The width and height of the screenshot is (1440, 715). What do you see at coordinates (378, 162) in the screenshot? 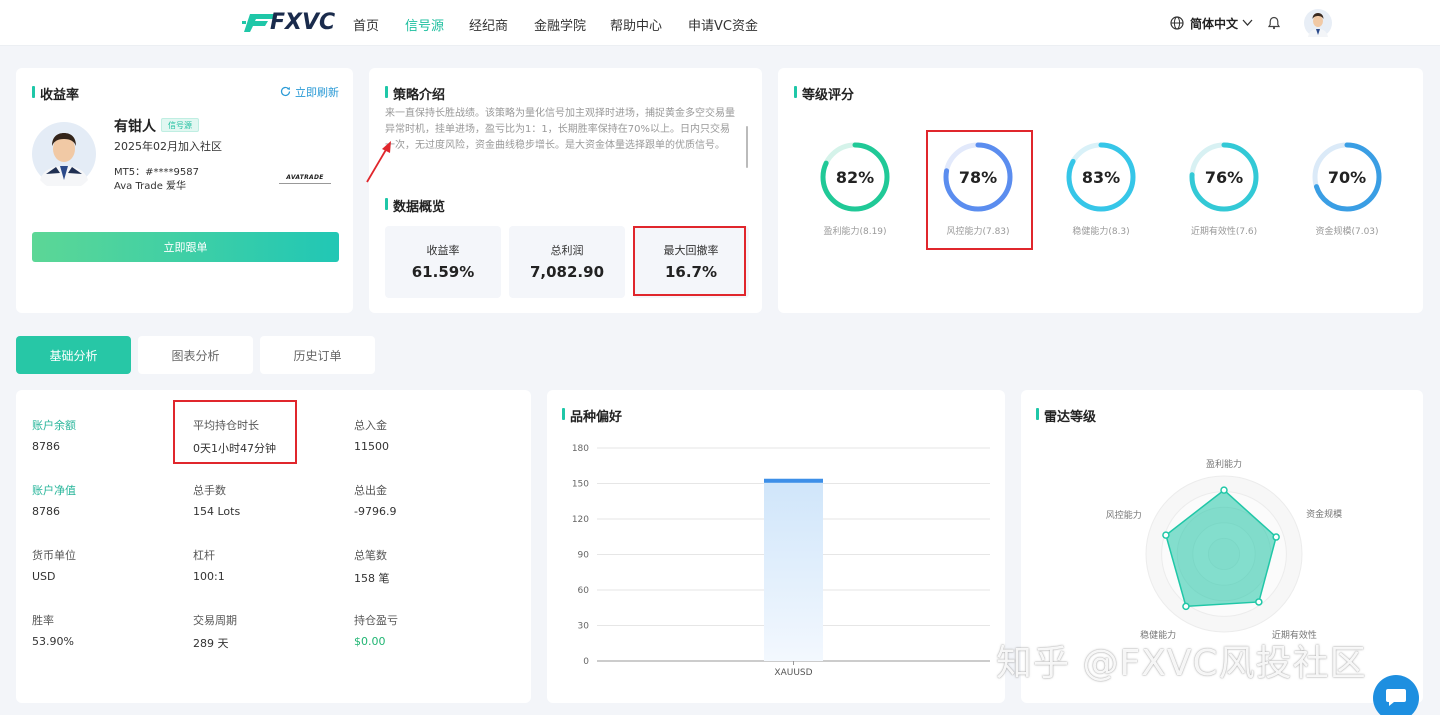
I see `annotation-arrow-icon` at bounding box center [378, 162].